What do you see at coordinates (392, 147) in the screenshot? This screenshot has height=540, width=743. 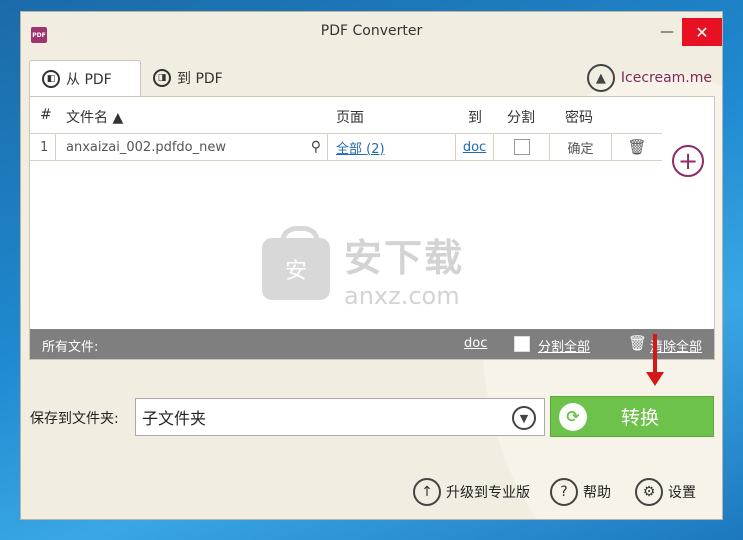 I see `row-pages-cell: 全部 (2)` at bounding box center [392, 147].